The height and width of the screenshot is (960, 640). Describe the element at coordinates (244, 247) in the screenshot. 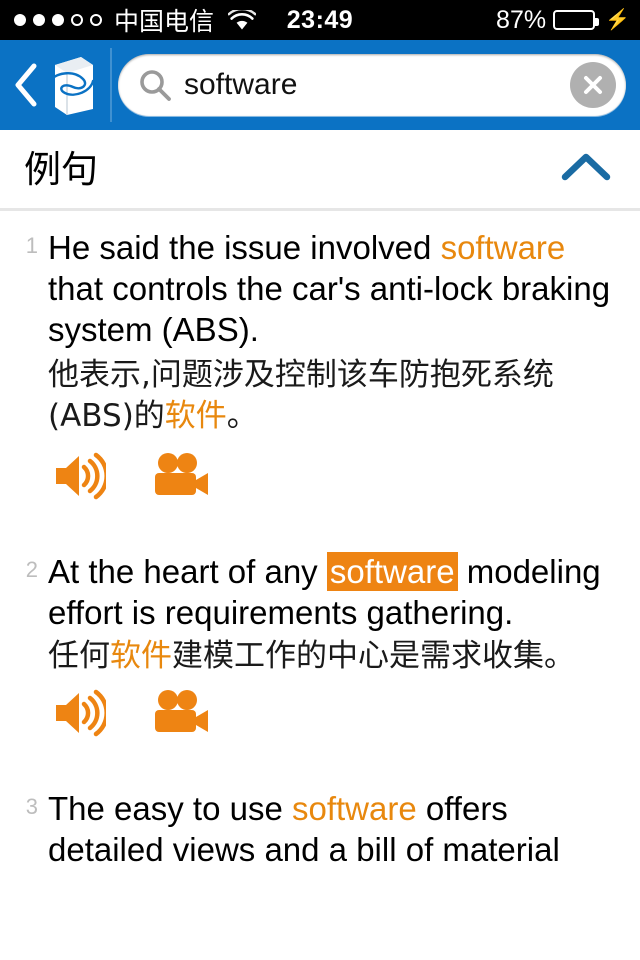

I see `sentence-text: He said the issue involved` at that location.